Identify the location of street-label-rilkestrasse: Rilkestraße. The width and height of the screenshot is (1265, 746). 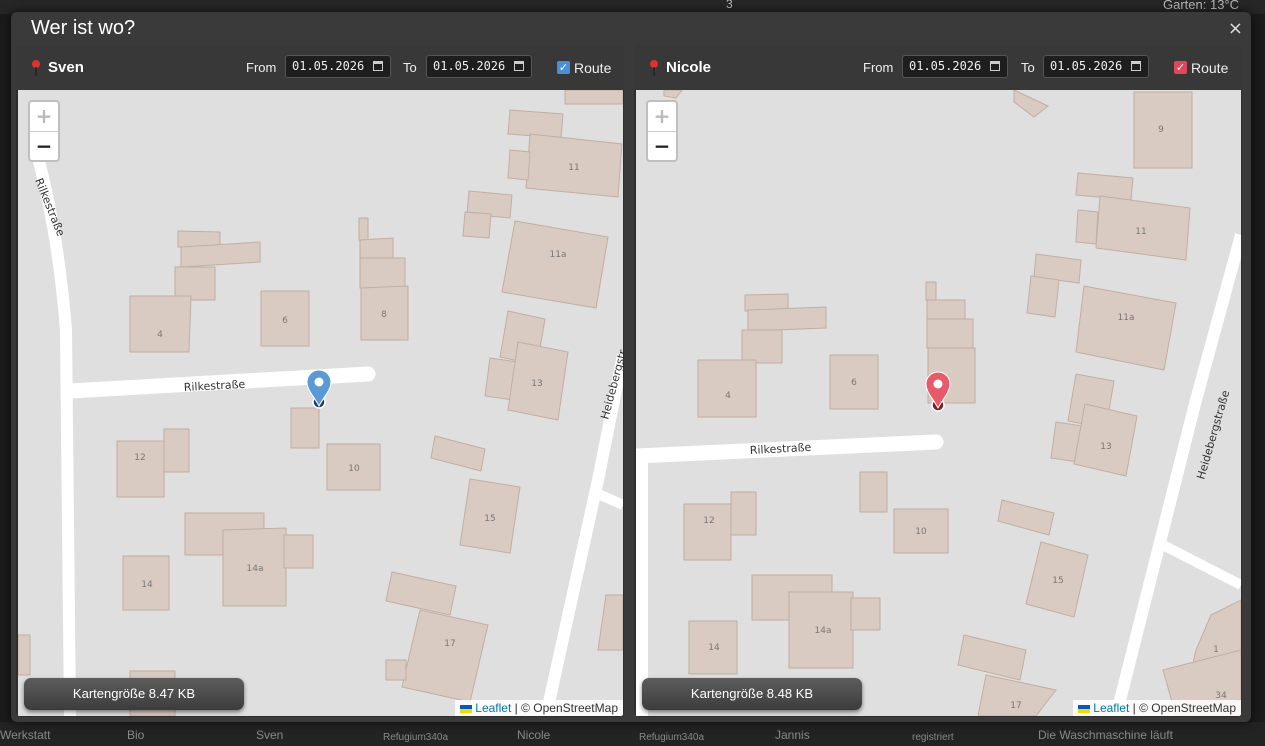
(214, 386).